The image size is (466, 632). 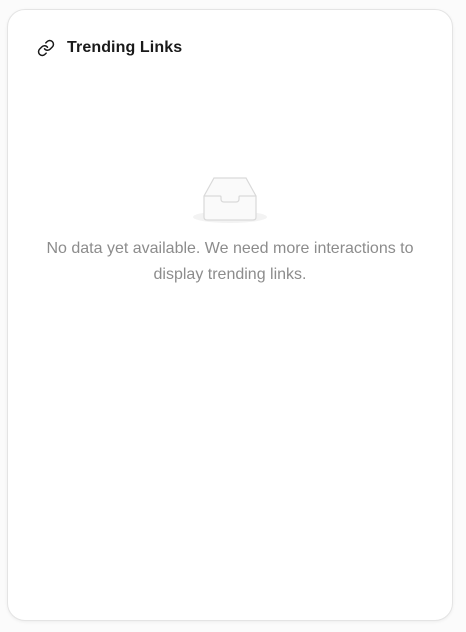 What do you see at coordinates (230, 200) in the screenshot?
I see `empty-inbox-icon` at bounding box center [230, 200].